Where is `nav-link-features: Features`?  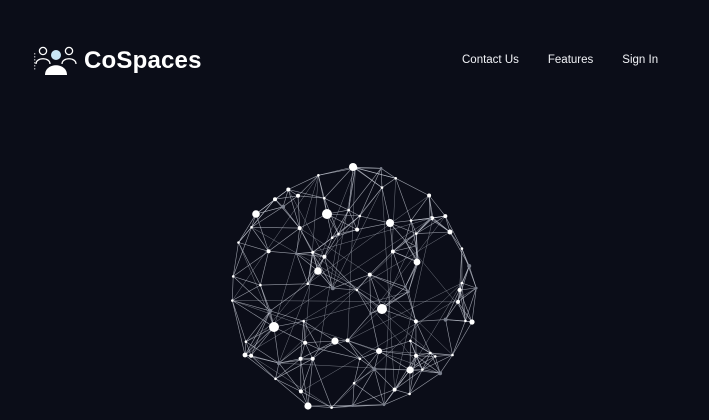 nav-link-features: Features is located at coordinates (570, 60).